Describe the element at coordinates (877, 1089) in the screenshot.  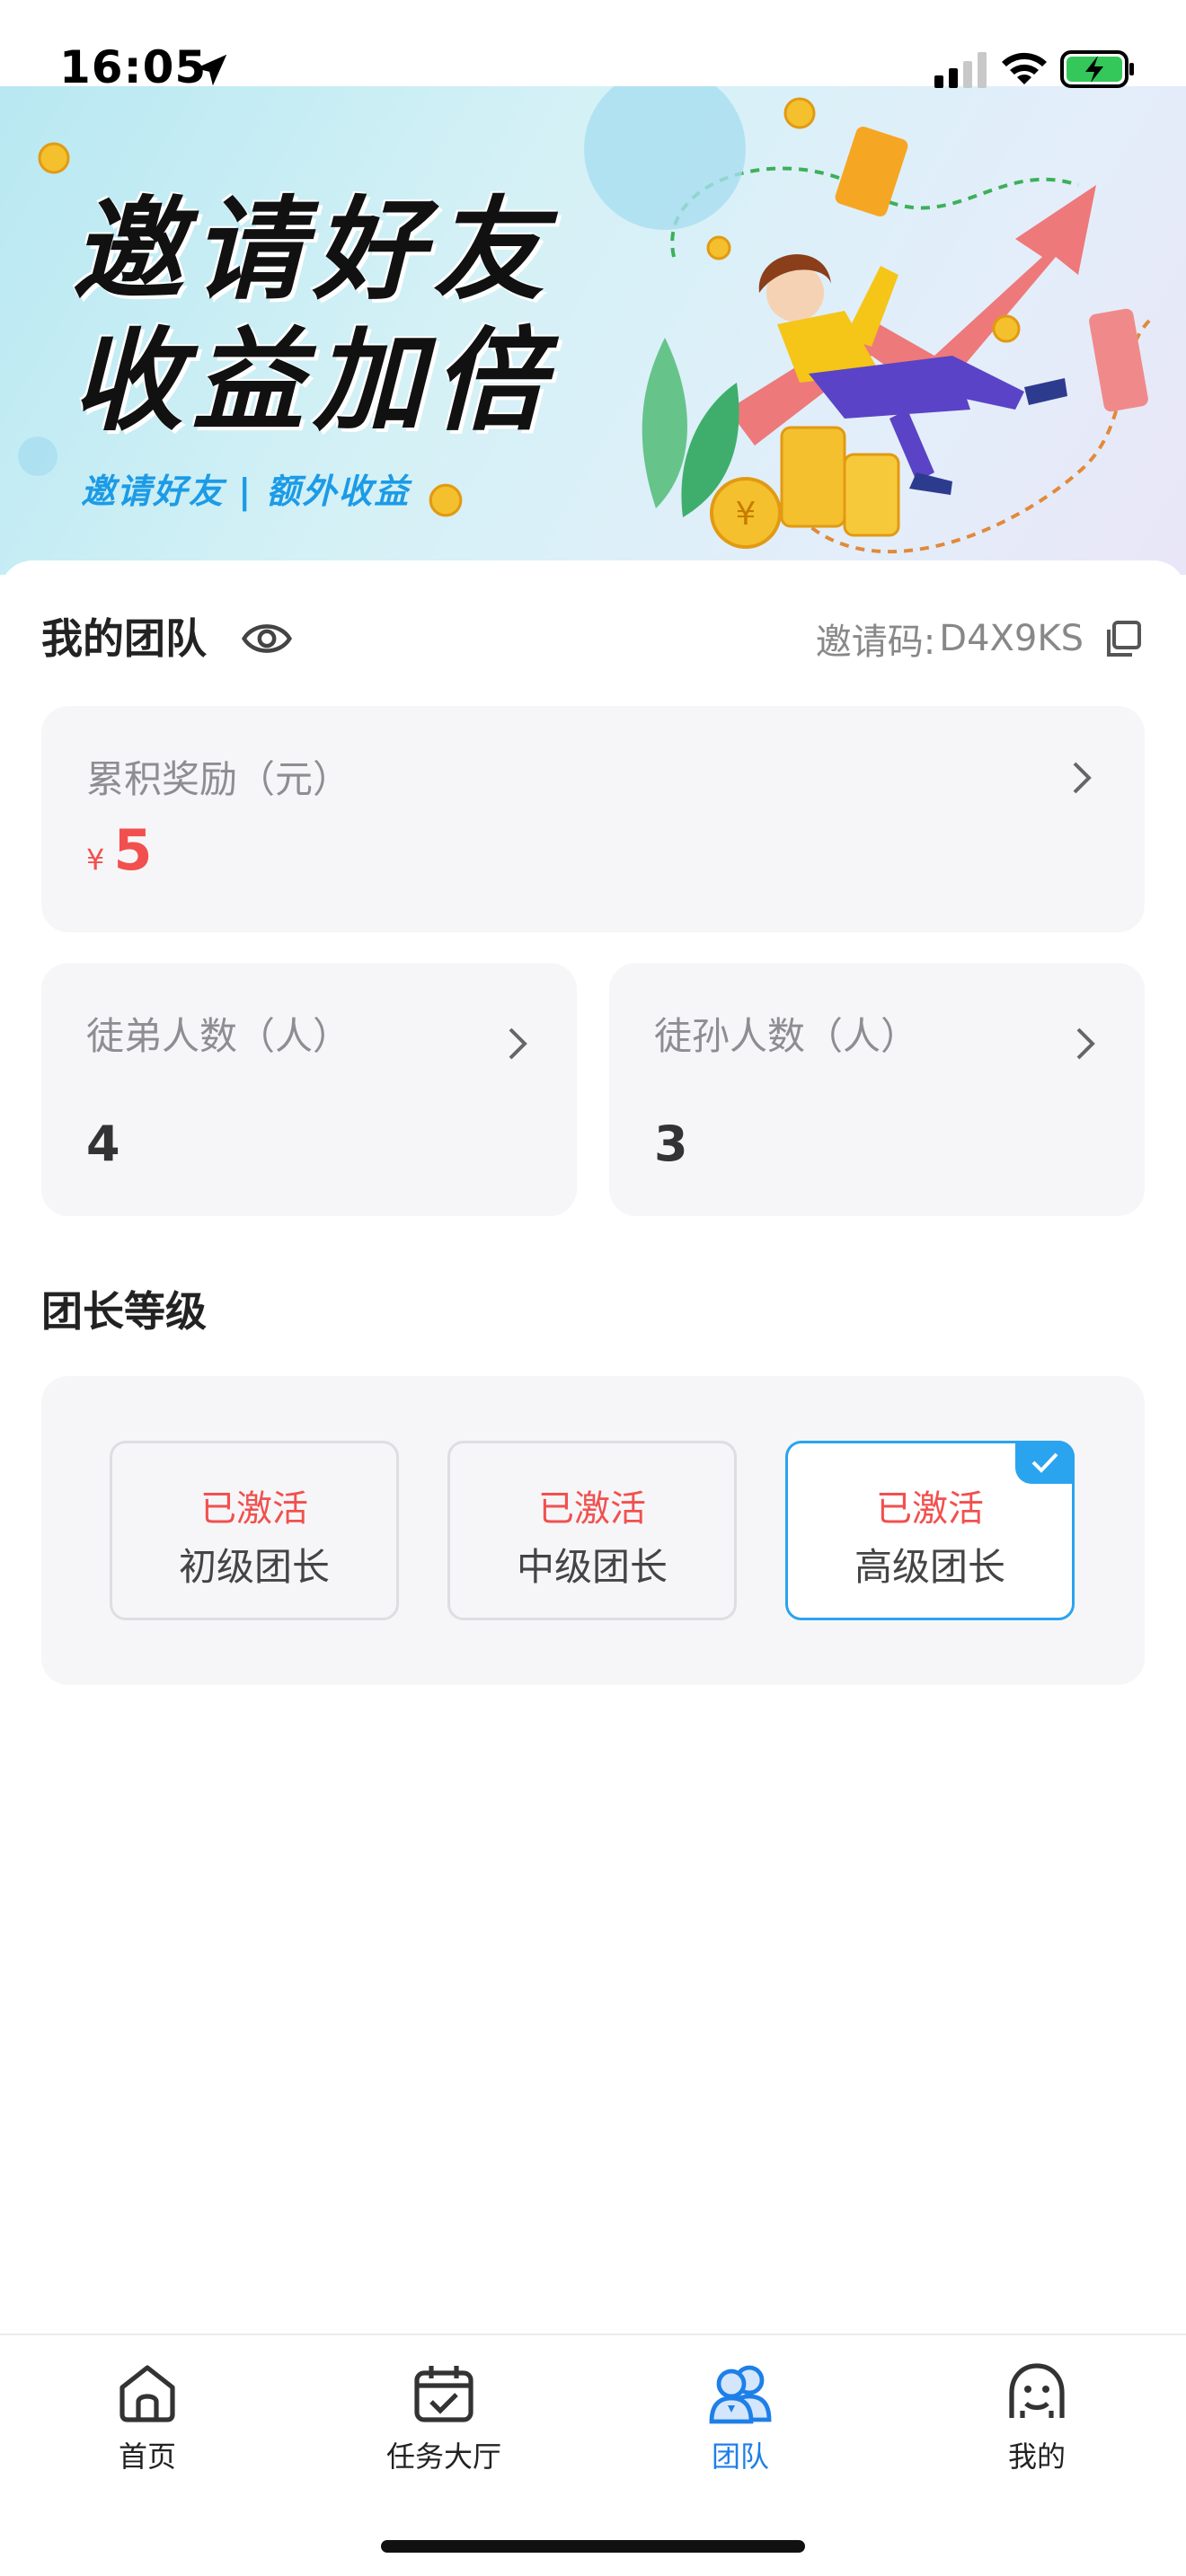
I see `grand-disciple-count-card: 徒孙人数（人） 3` at that location.